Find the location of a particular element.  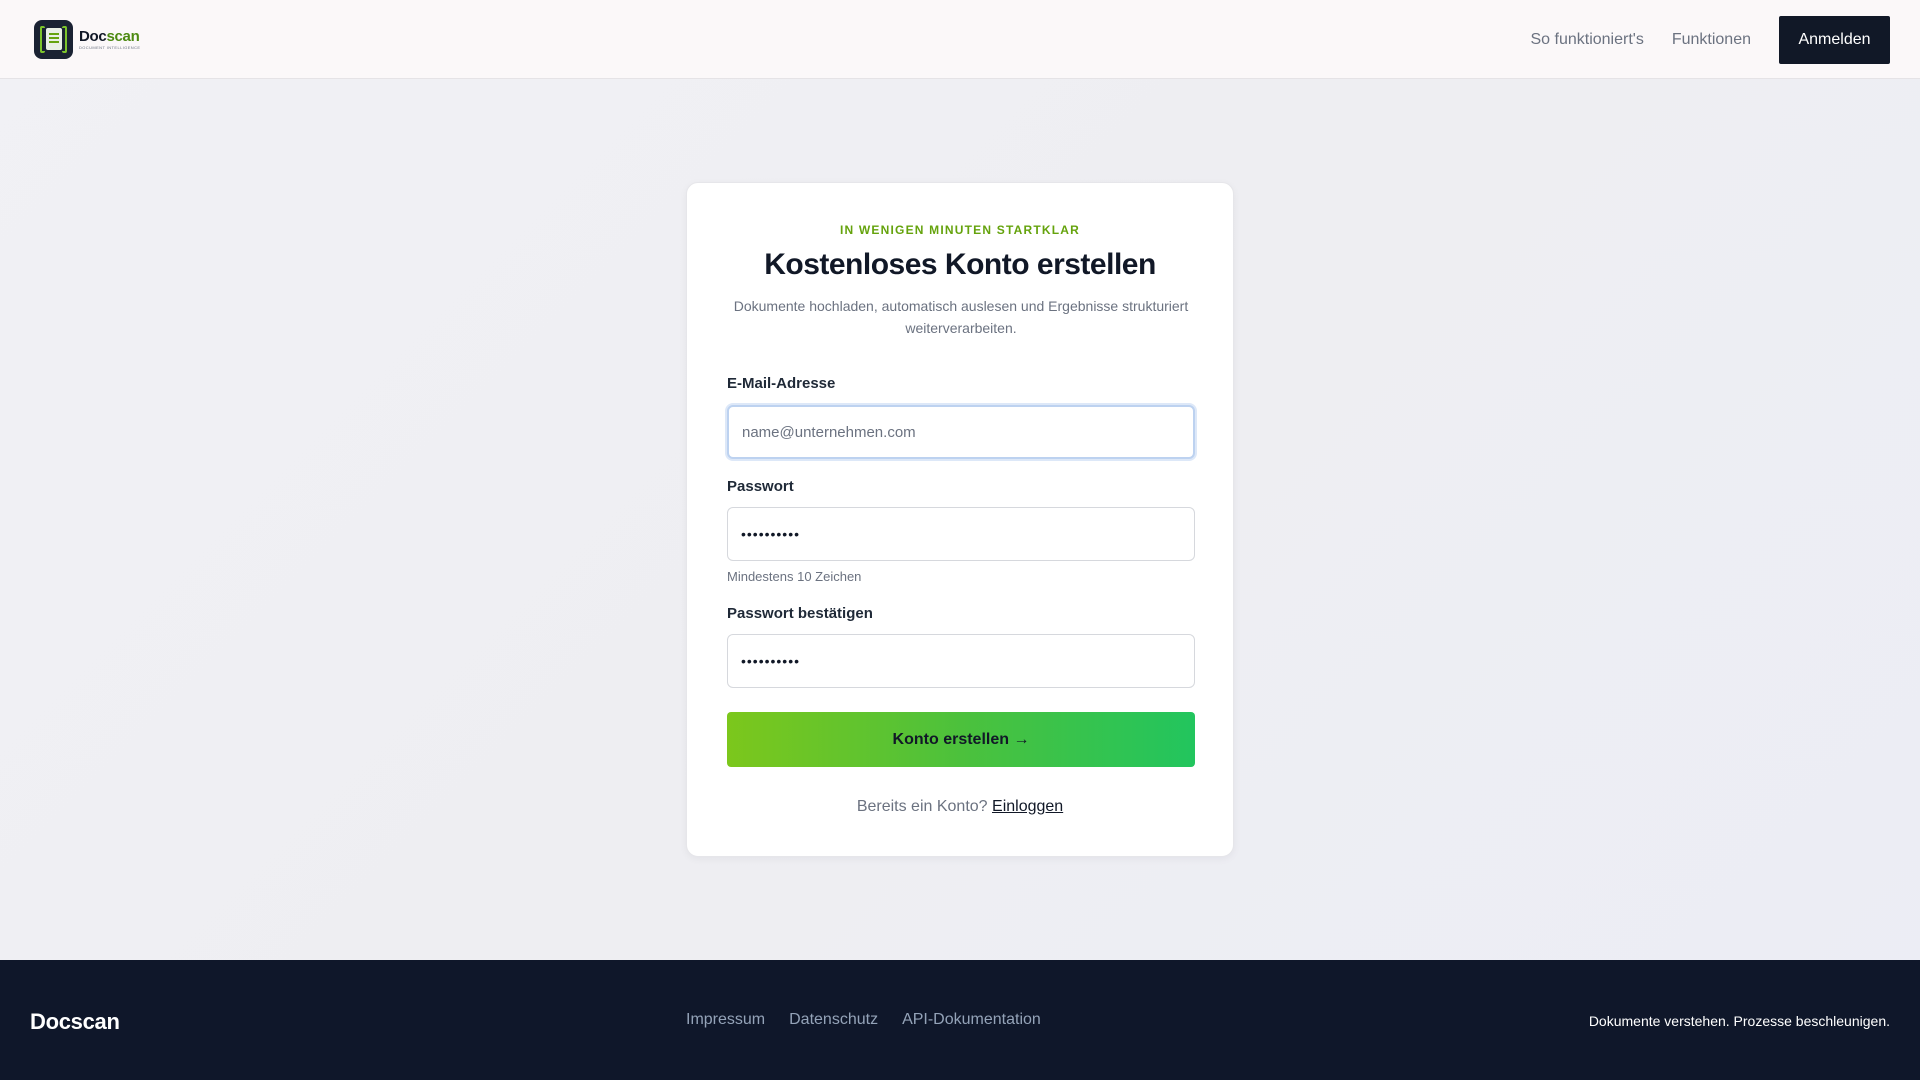

nav-link-how-it-works: So funktioniert's is located at coordinates (1586, 40).